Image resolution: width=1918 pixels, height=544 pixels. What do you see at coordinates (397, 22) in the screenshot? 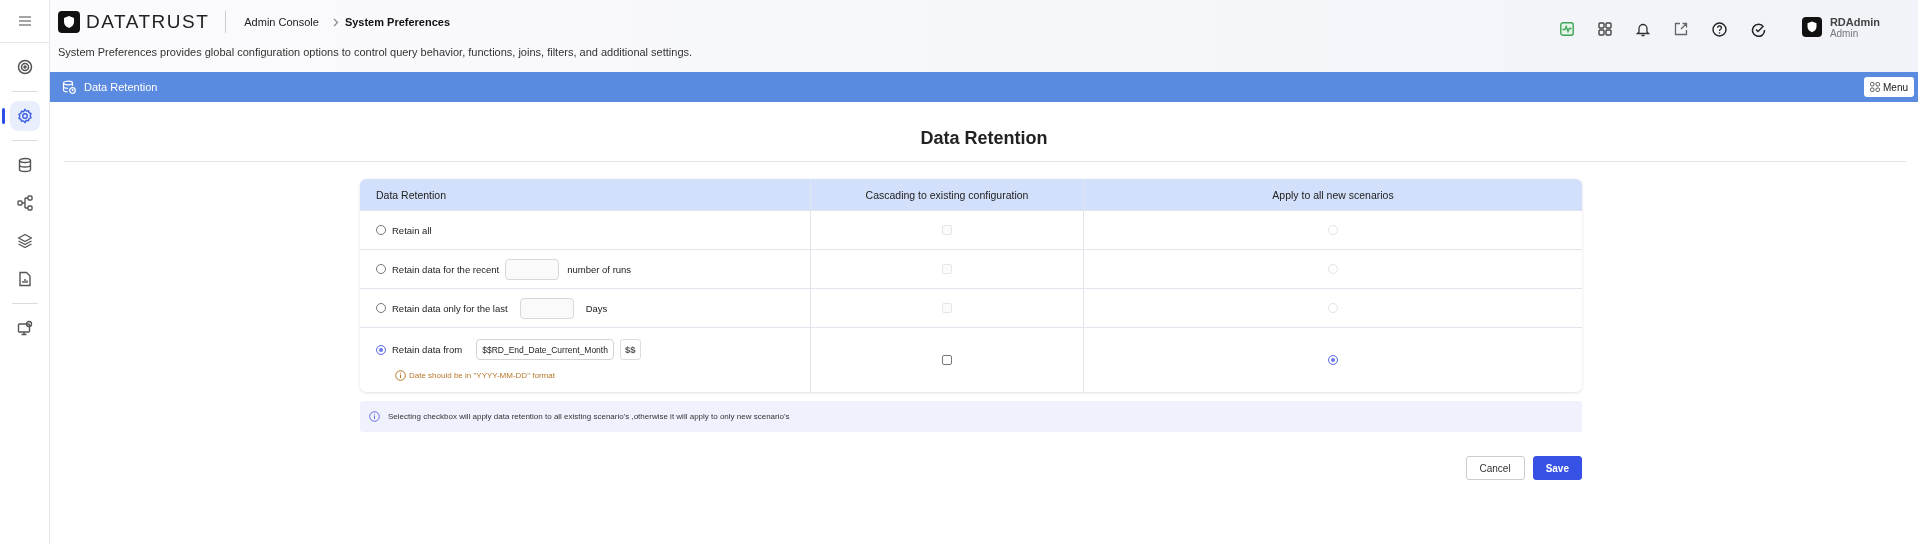
I see `breadcrumb-item: System Preferences` at bounding box center [397, 22].